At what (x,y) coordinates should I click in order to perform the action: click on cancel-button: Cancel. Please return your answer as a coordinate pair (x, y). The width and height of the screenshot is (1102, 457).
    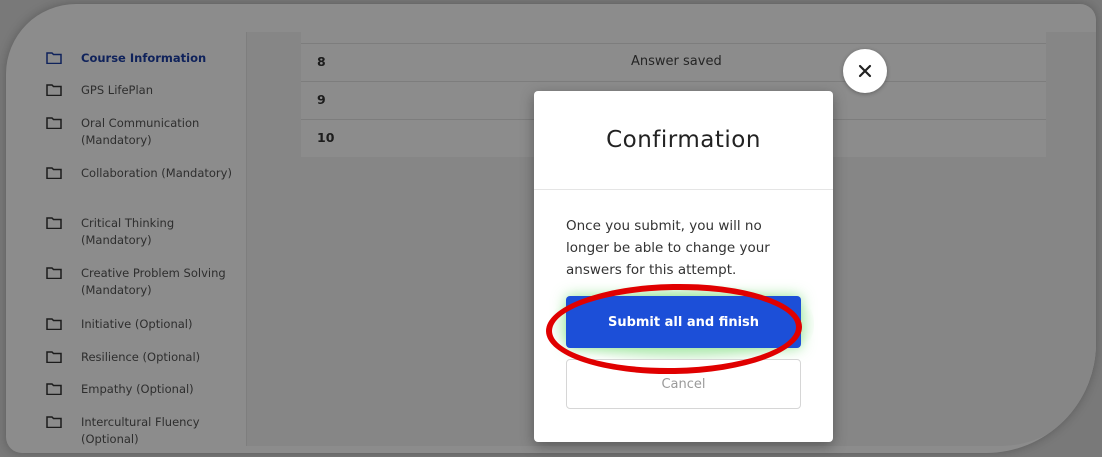
    Looking at the image, I should click on (683, 384).